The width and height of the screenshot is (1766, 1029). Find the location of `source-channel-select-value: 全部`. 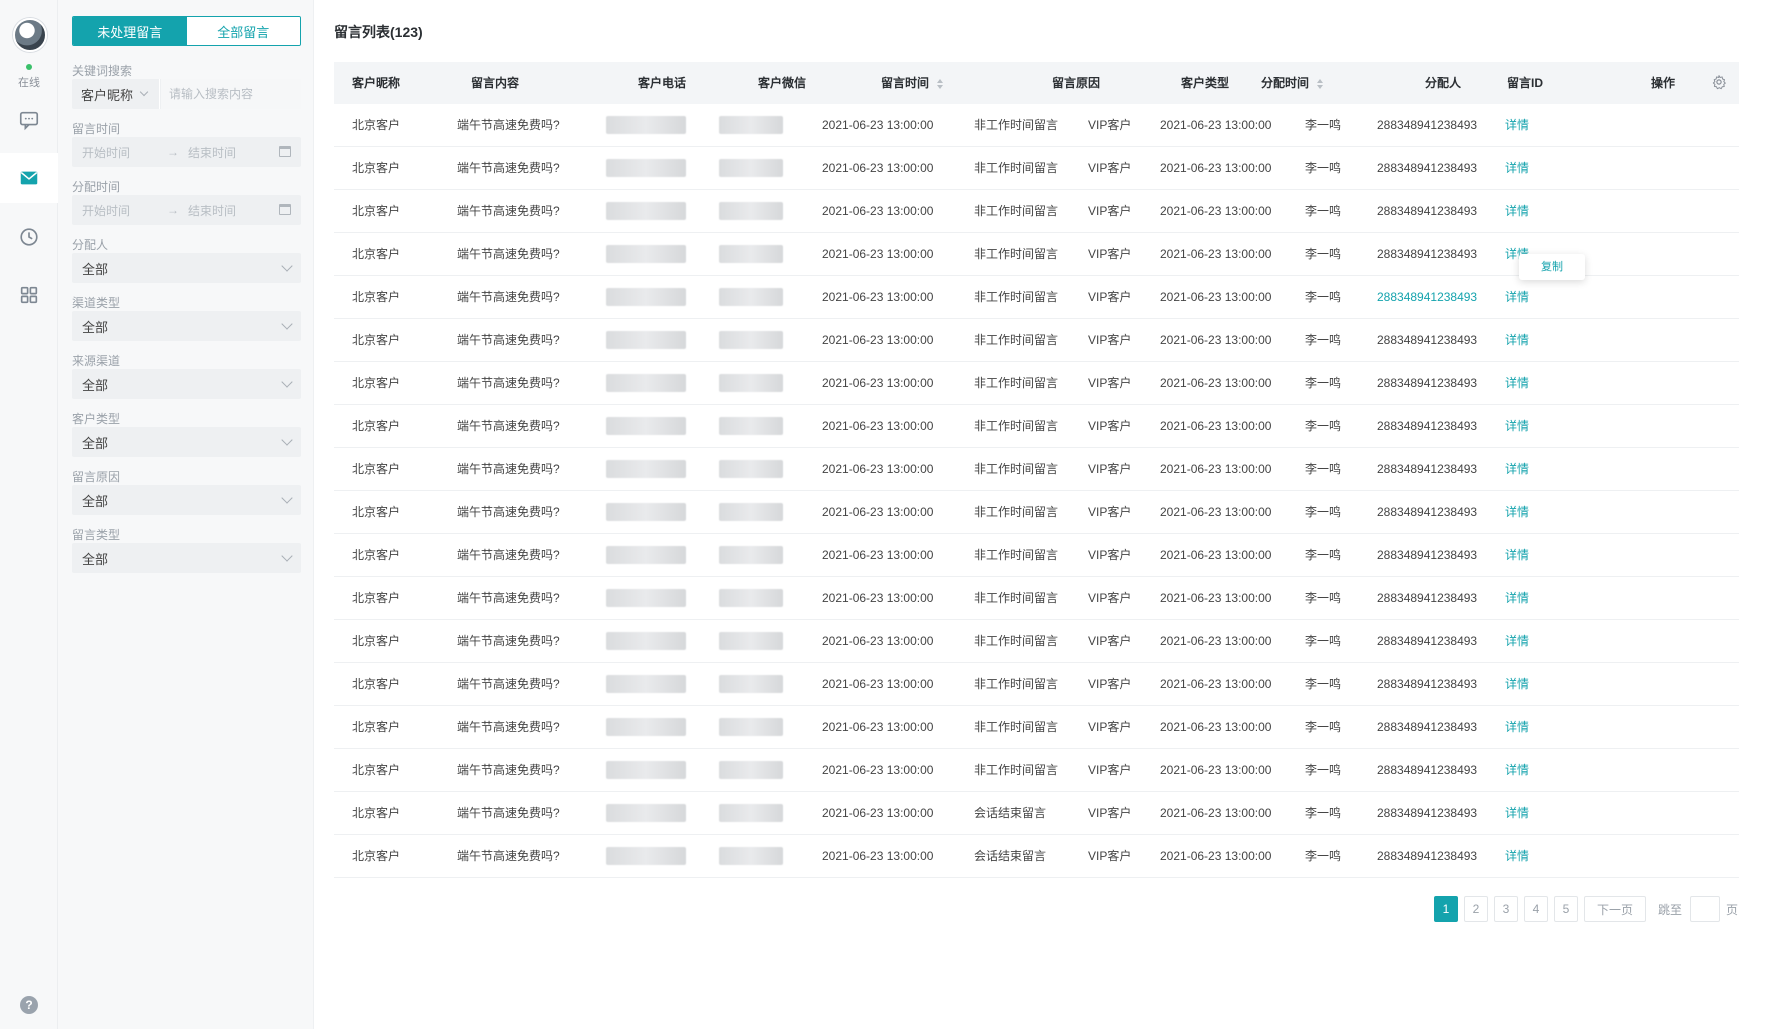

source-channel-select-value: 全部 is located at coordinates (95, 385).